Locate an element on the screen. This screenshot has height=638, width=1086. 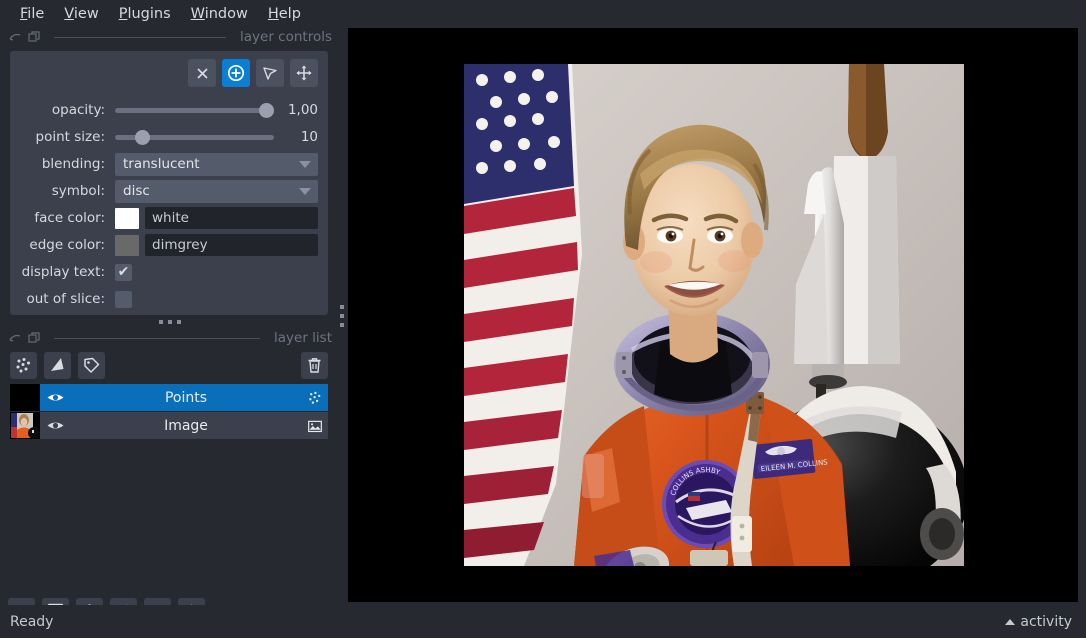
display-text-checkbox: ✔ is located at coordinates (123, 272).